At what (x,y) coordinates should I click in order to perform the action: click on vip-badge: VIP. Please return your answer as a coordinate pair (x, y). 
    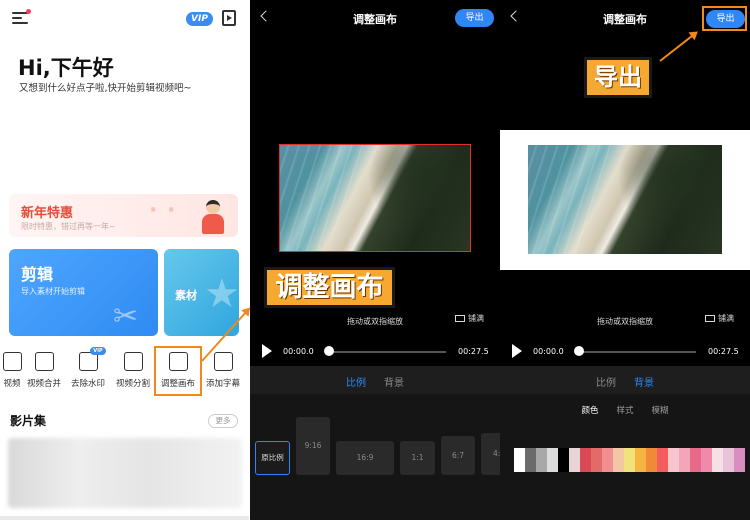
    Looking at the image, I should click on (199, 19).